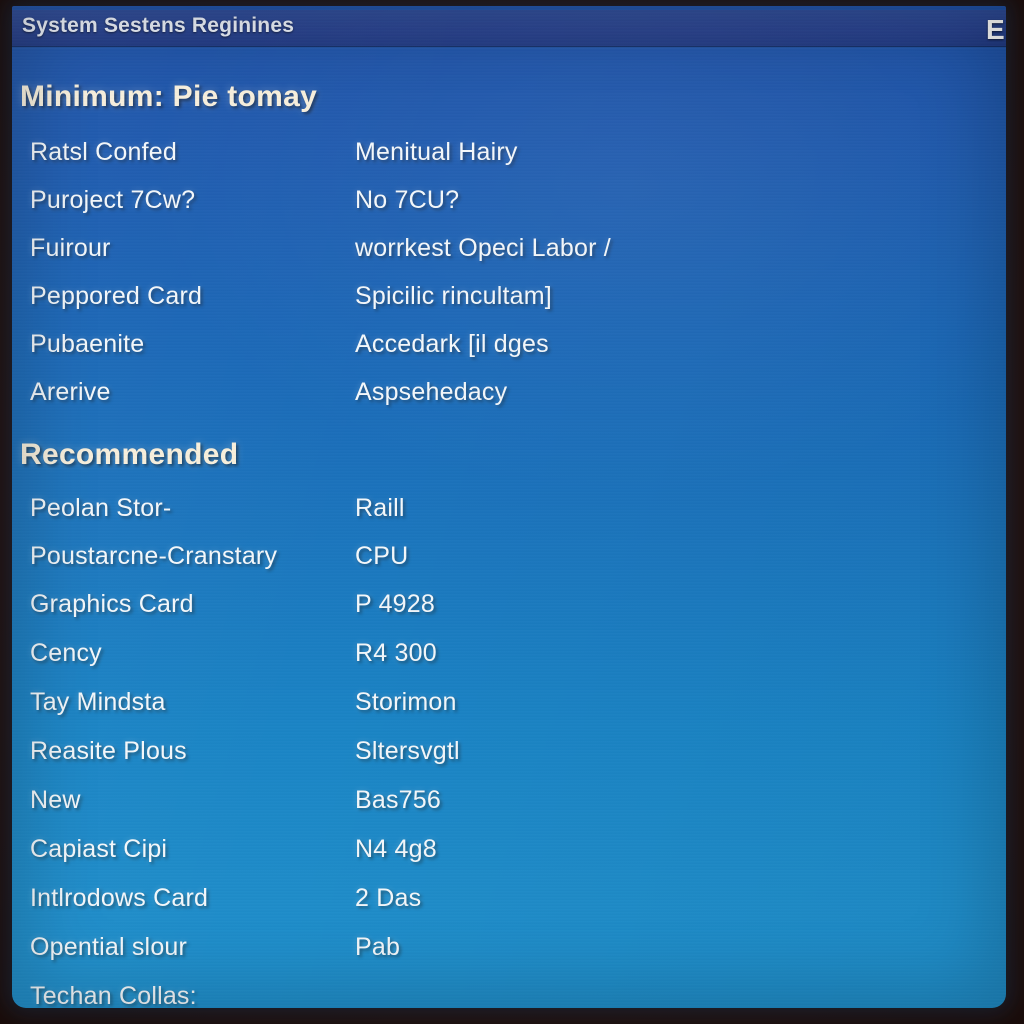 The height and width of the screenshot is (1024, 1024). I want to click on spec-value: Menitual Hairy, so click(436, 152).